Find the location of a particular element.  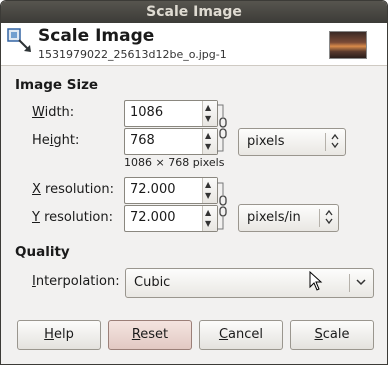

y-resolution-label: Y resolution: is located at coordinates (73, 217).